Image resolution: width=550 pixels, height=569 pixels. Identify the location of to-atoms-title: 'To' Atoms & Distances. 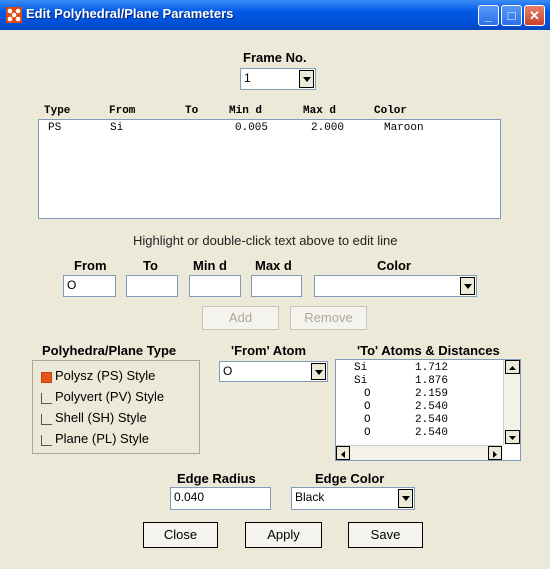
(428, 350).